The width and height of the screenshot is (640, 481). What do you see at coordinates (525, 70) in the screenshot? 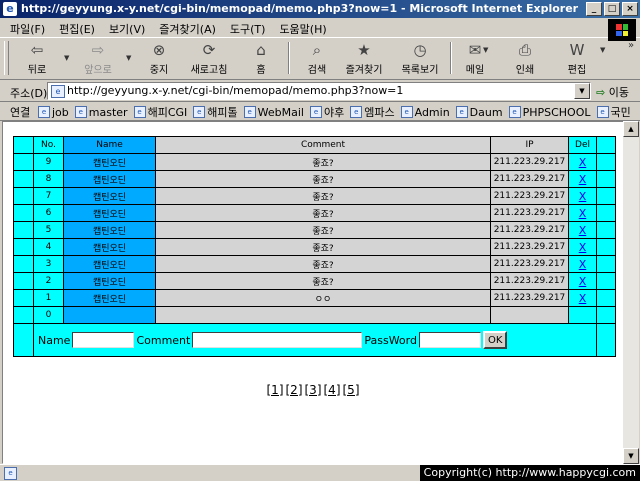
I see `print-label: 인쇄` at bounding box center [525, 70].